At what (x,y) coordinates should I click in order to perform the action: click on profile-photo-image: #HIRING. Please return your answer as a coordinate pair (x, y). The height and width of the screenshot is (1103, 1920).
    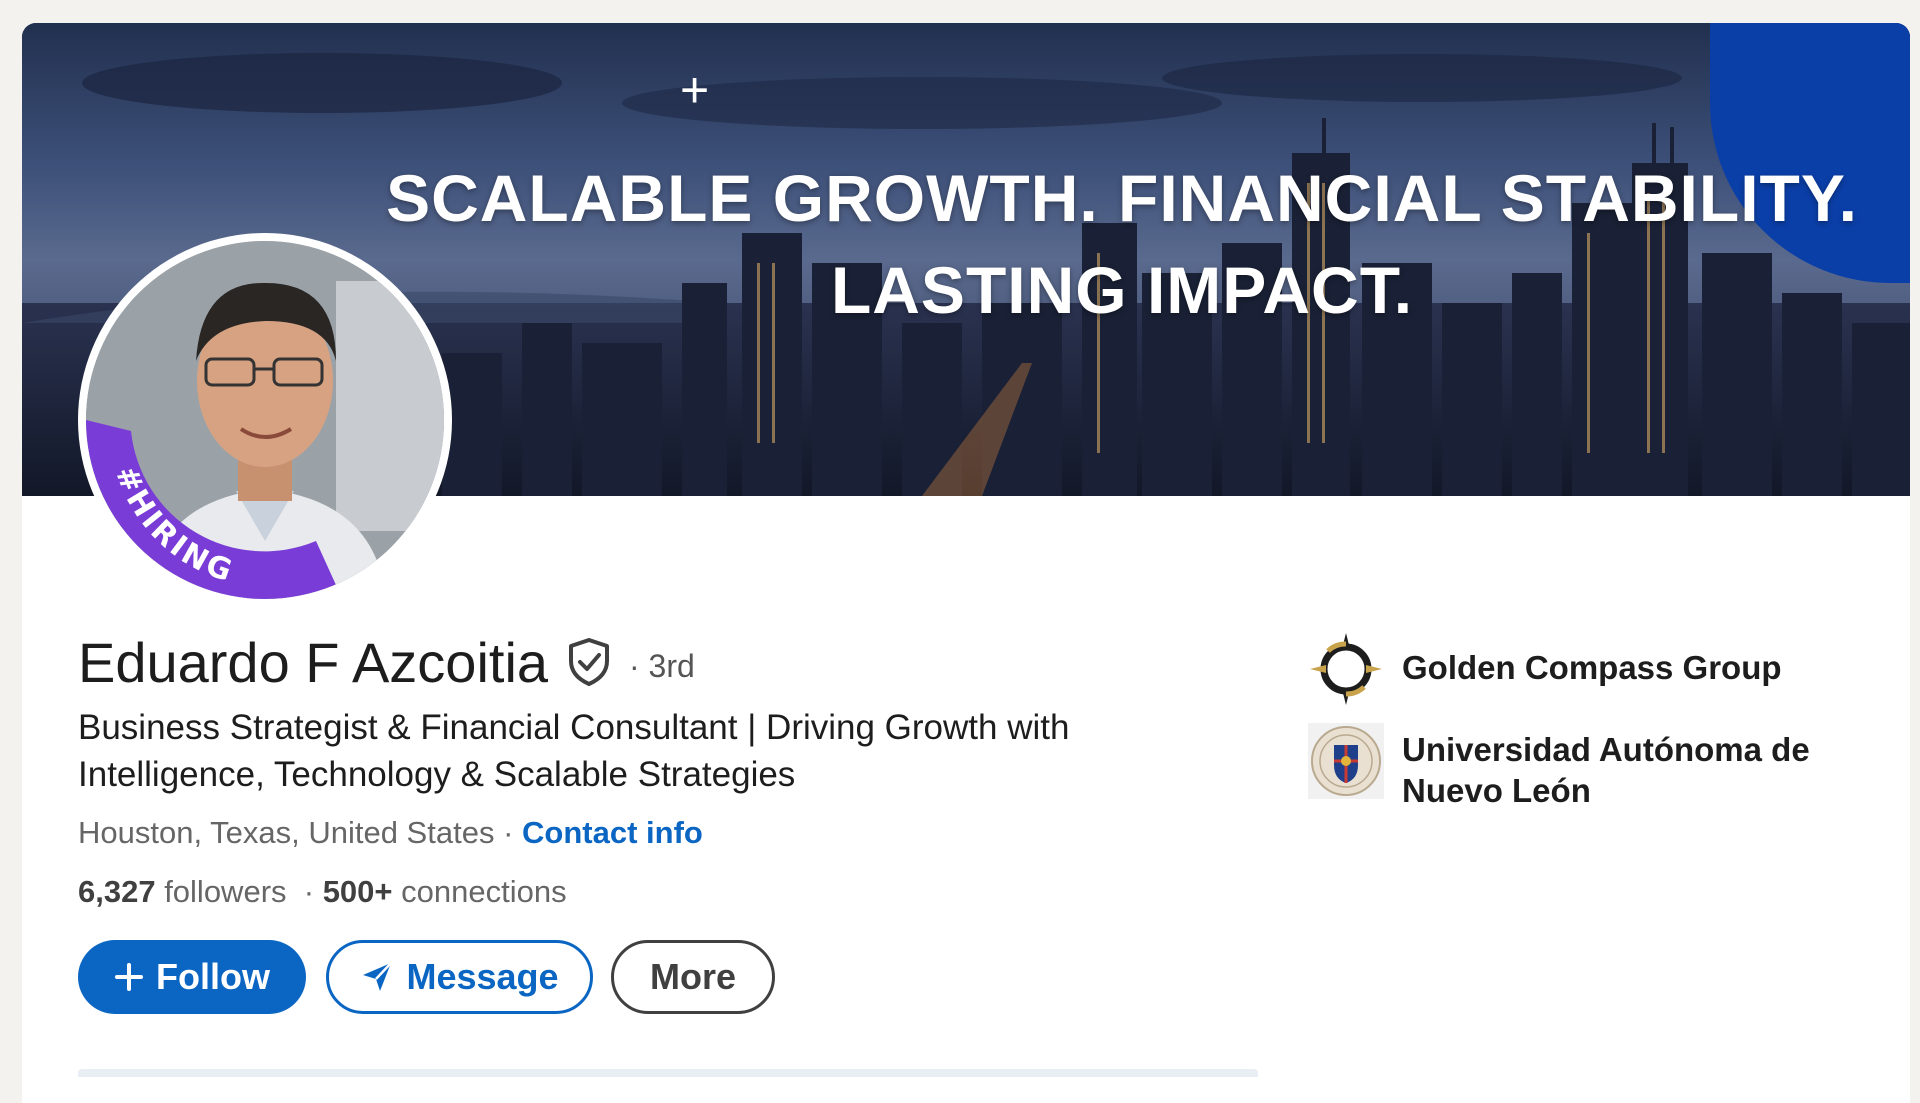
    Looking at the image, I should click on (265, 420).